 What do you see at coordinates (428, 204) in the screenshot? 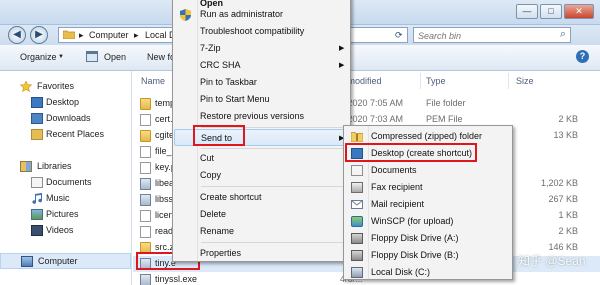
I see `sendto-mail: Mail recipient` at bounding box center [428, 204].